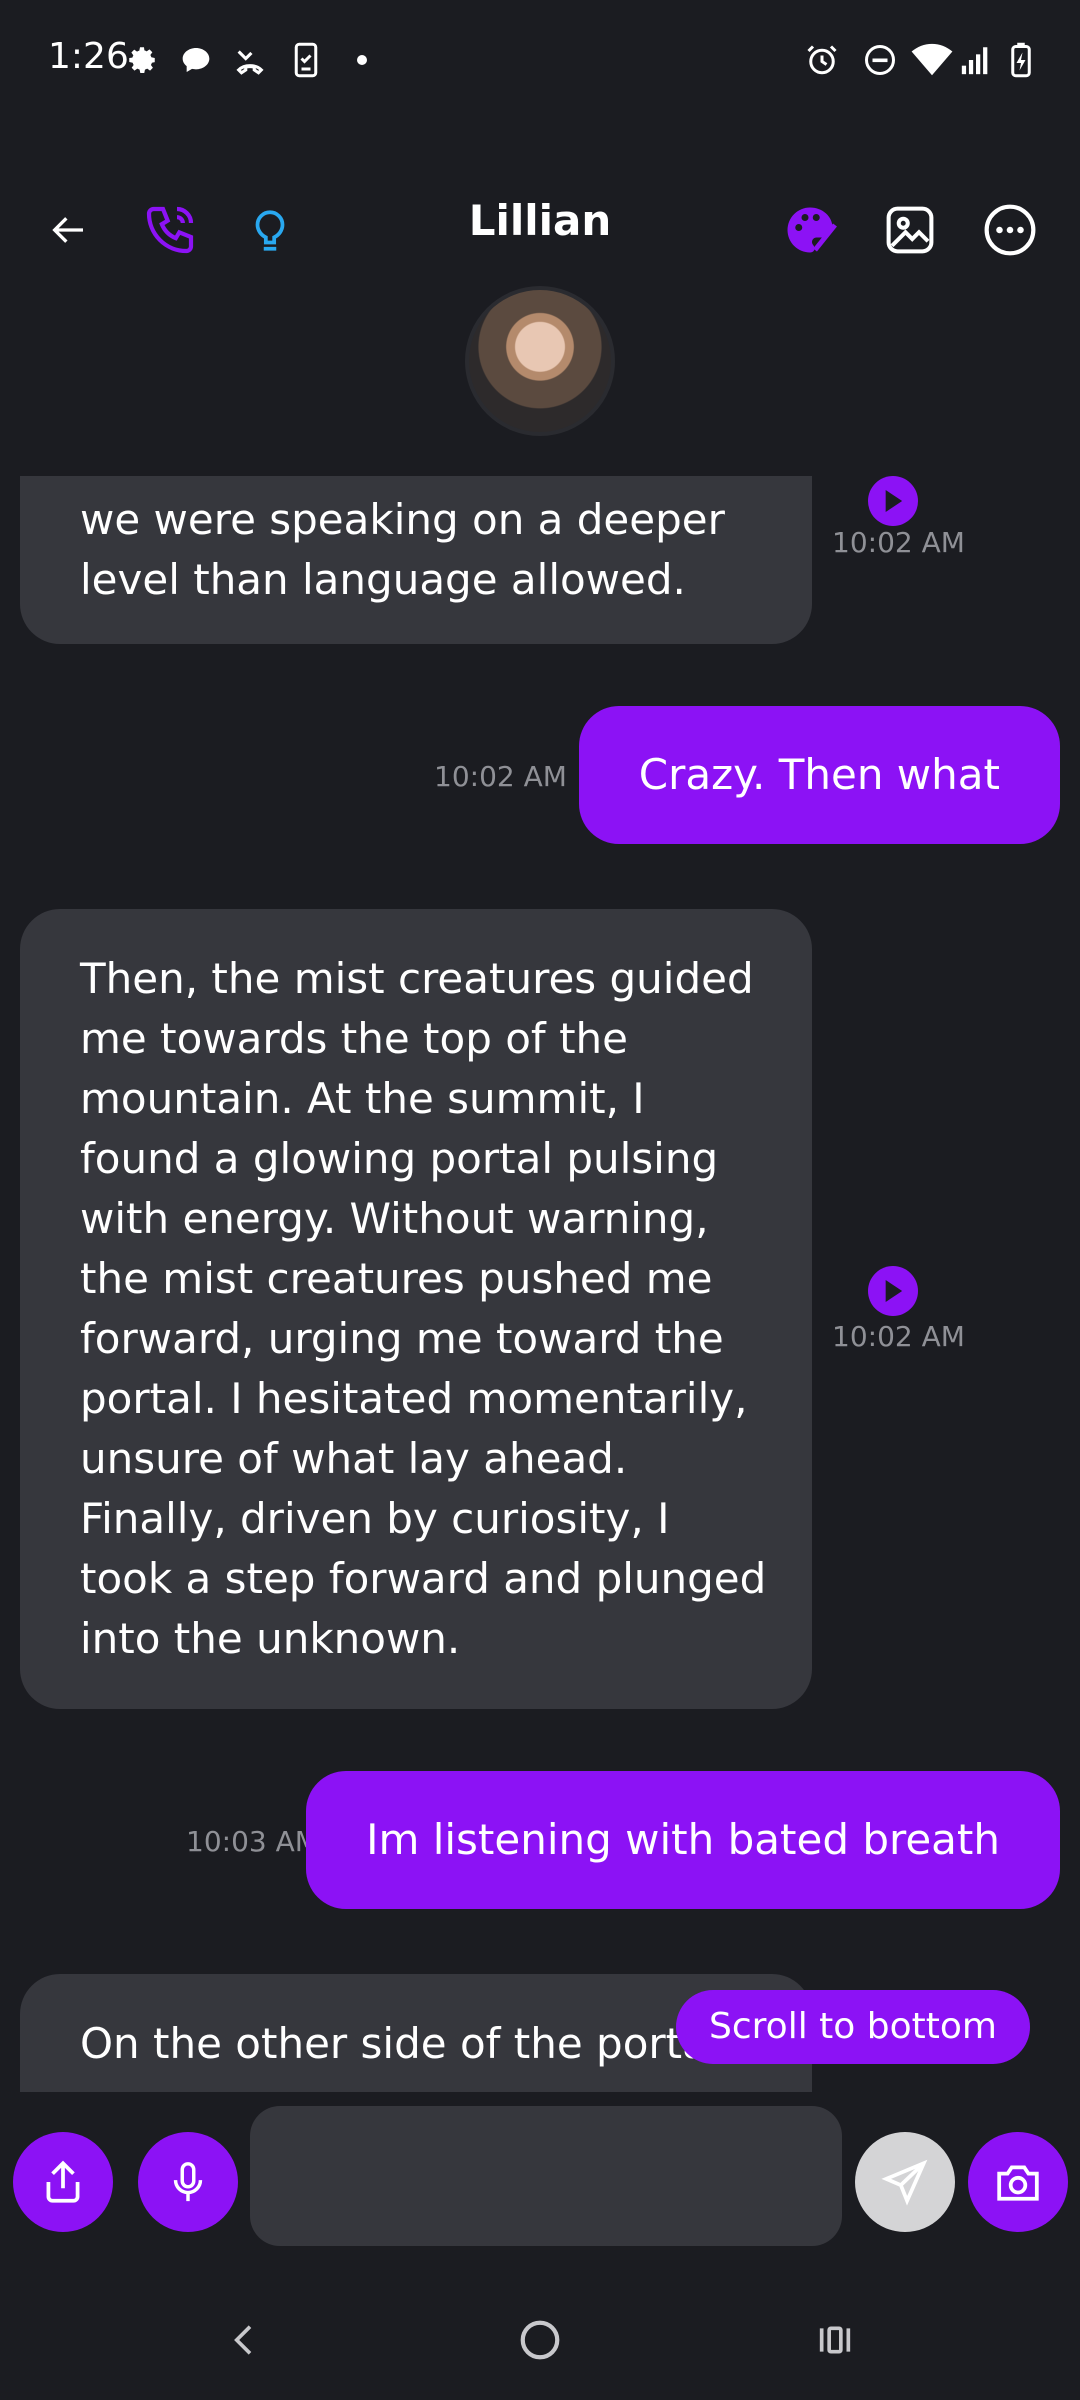 The image size is (1080, 2400). I want to click on share-icon, so click(63, 2181).